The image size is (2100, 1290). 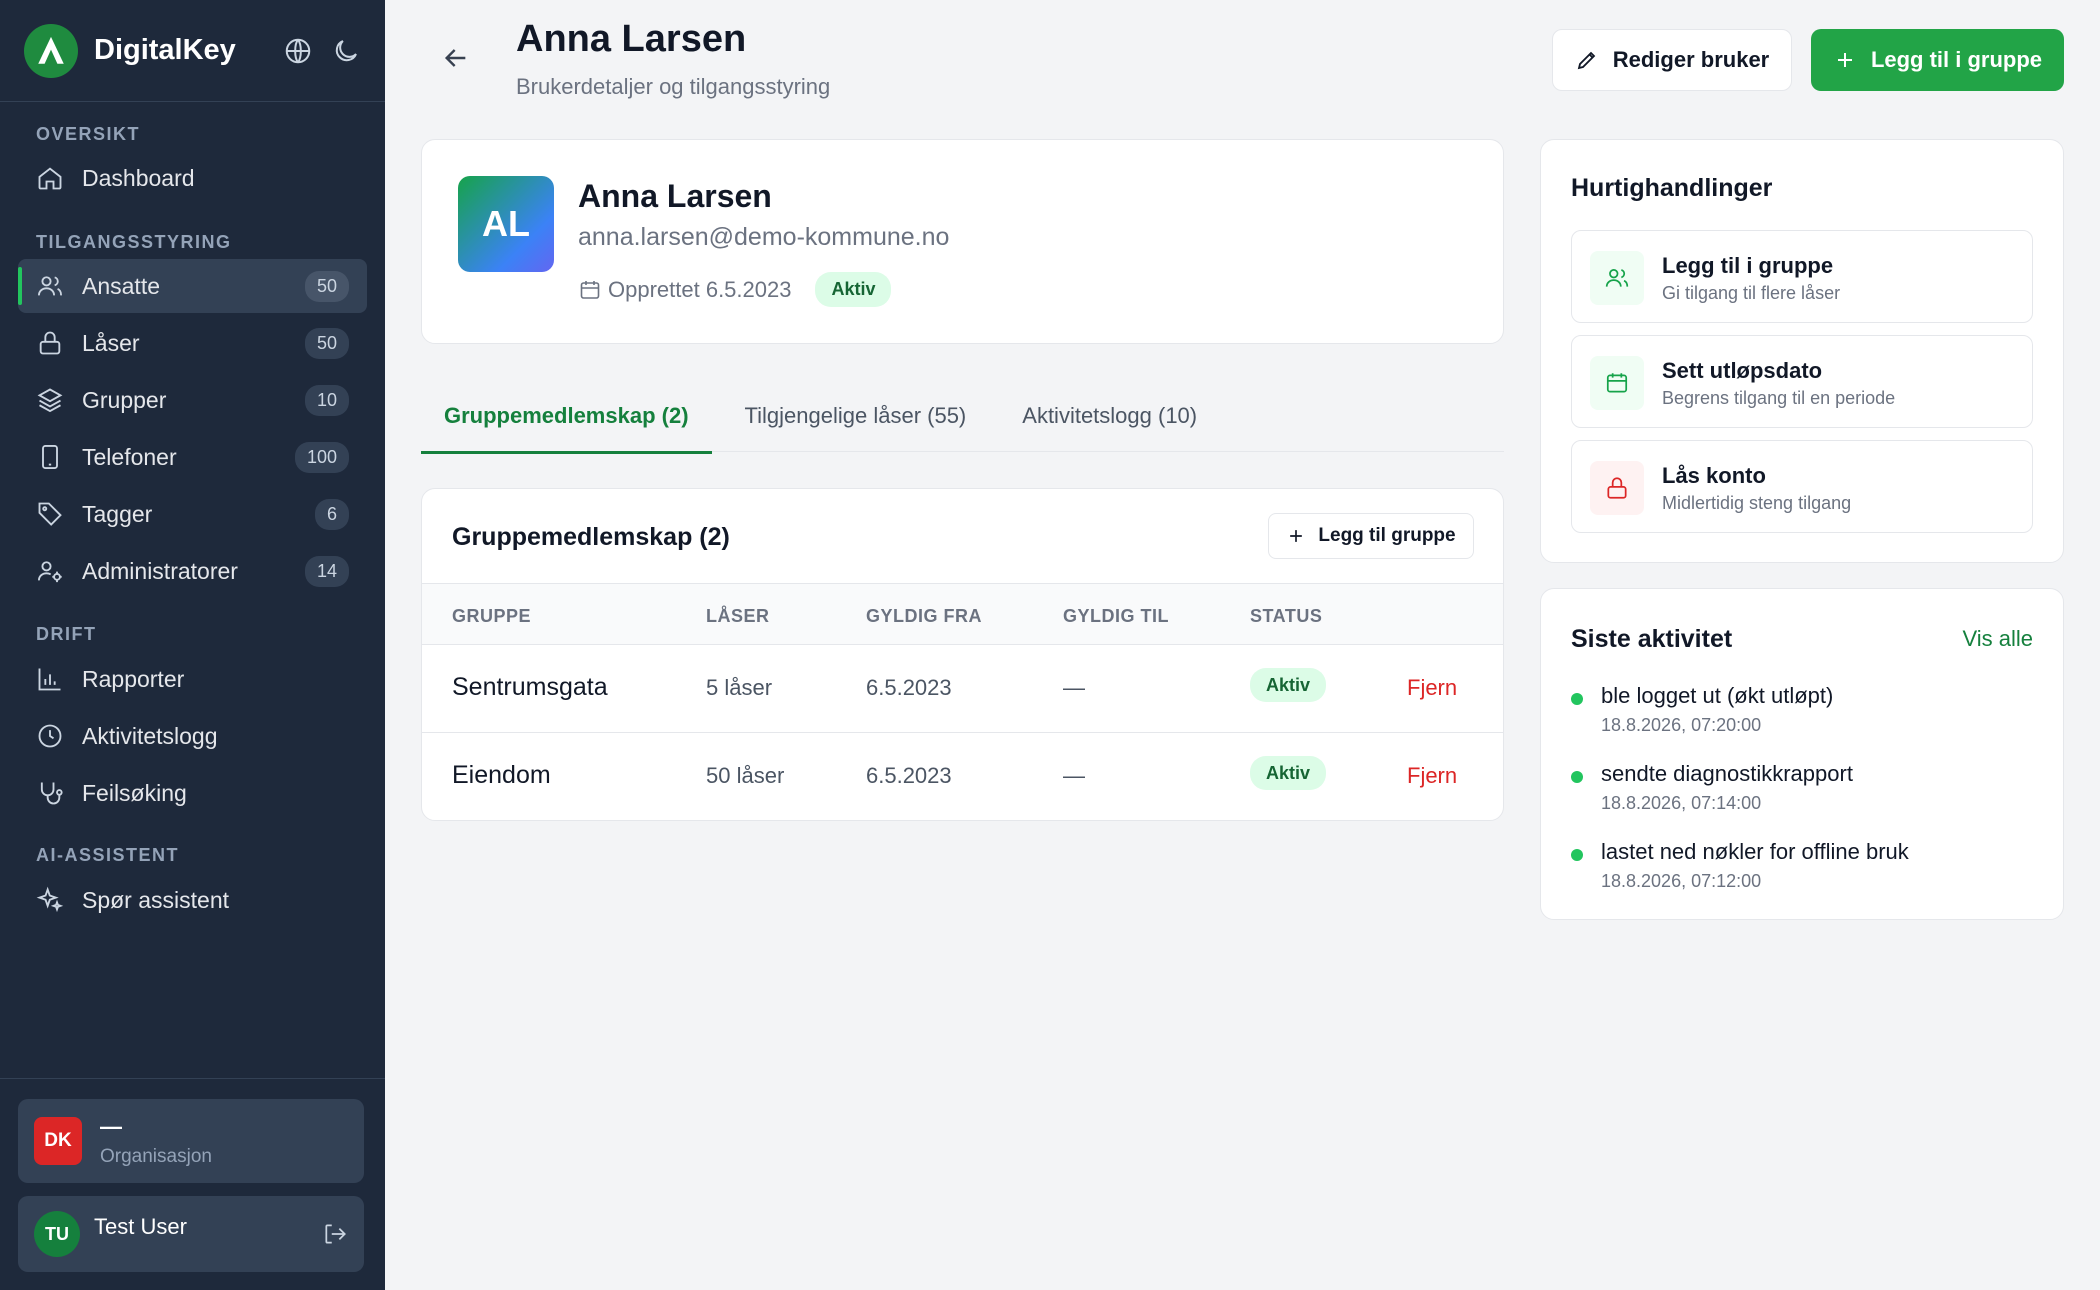 What do you see at coordinates (631, 39) in the screenshot?
I see `page-title: Anna Larsen` at bounding box center [631, 39].